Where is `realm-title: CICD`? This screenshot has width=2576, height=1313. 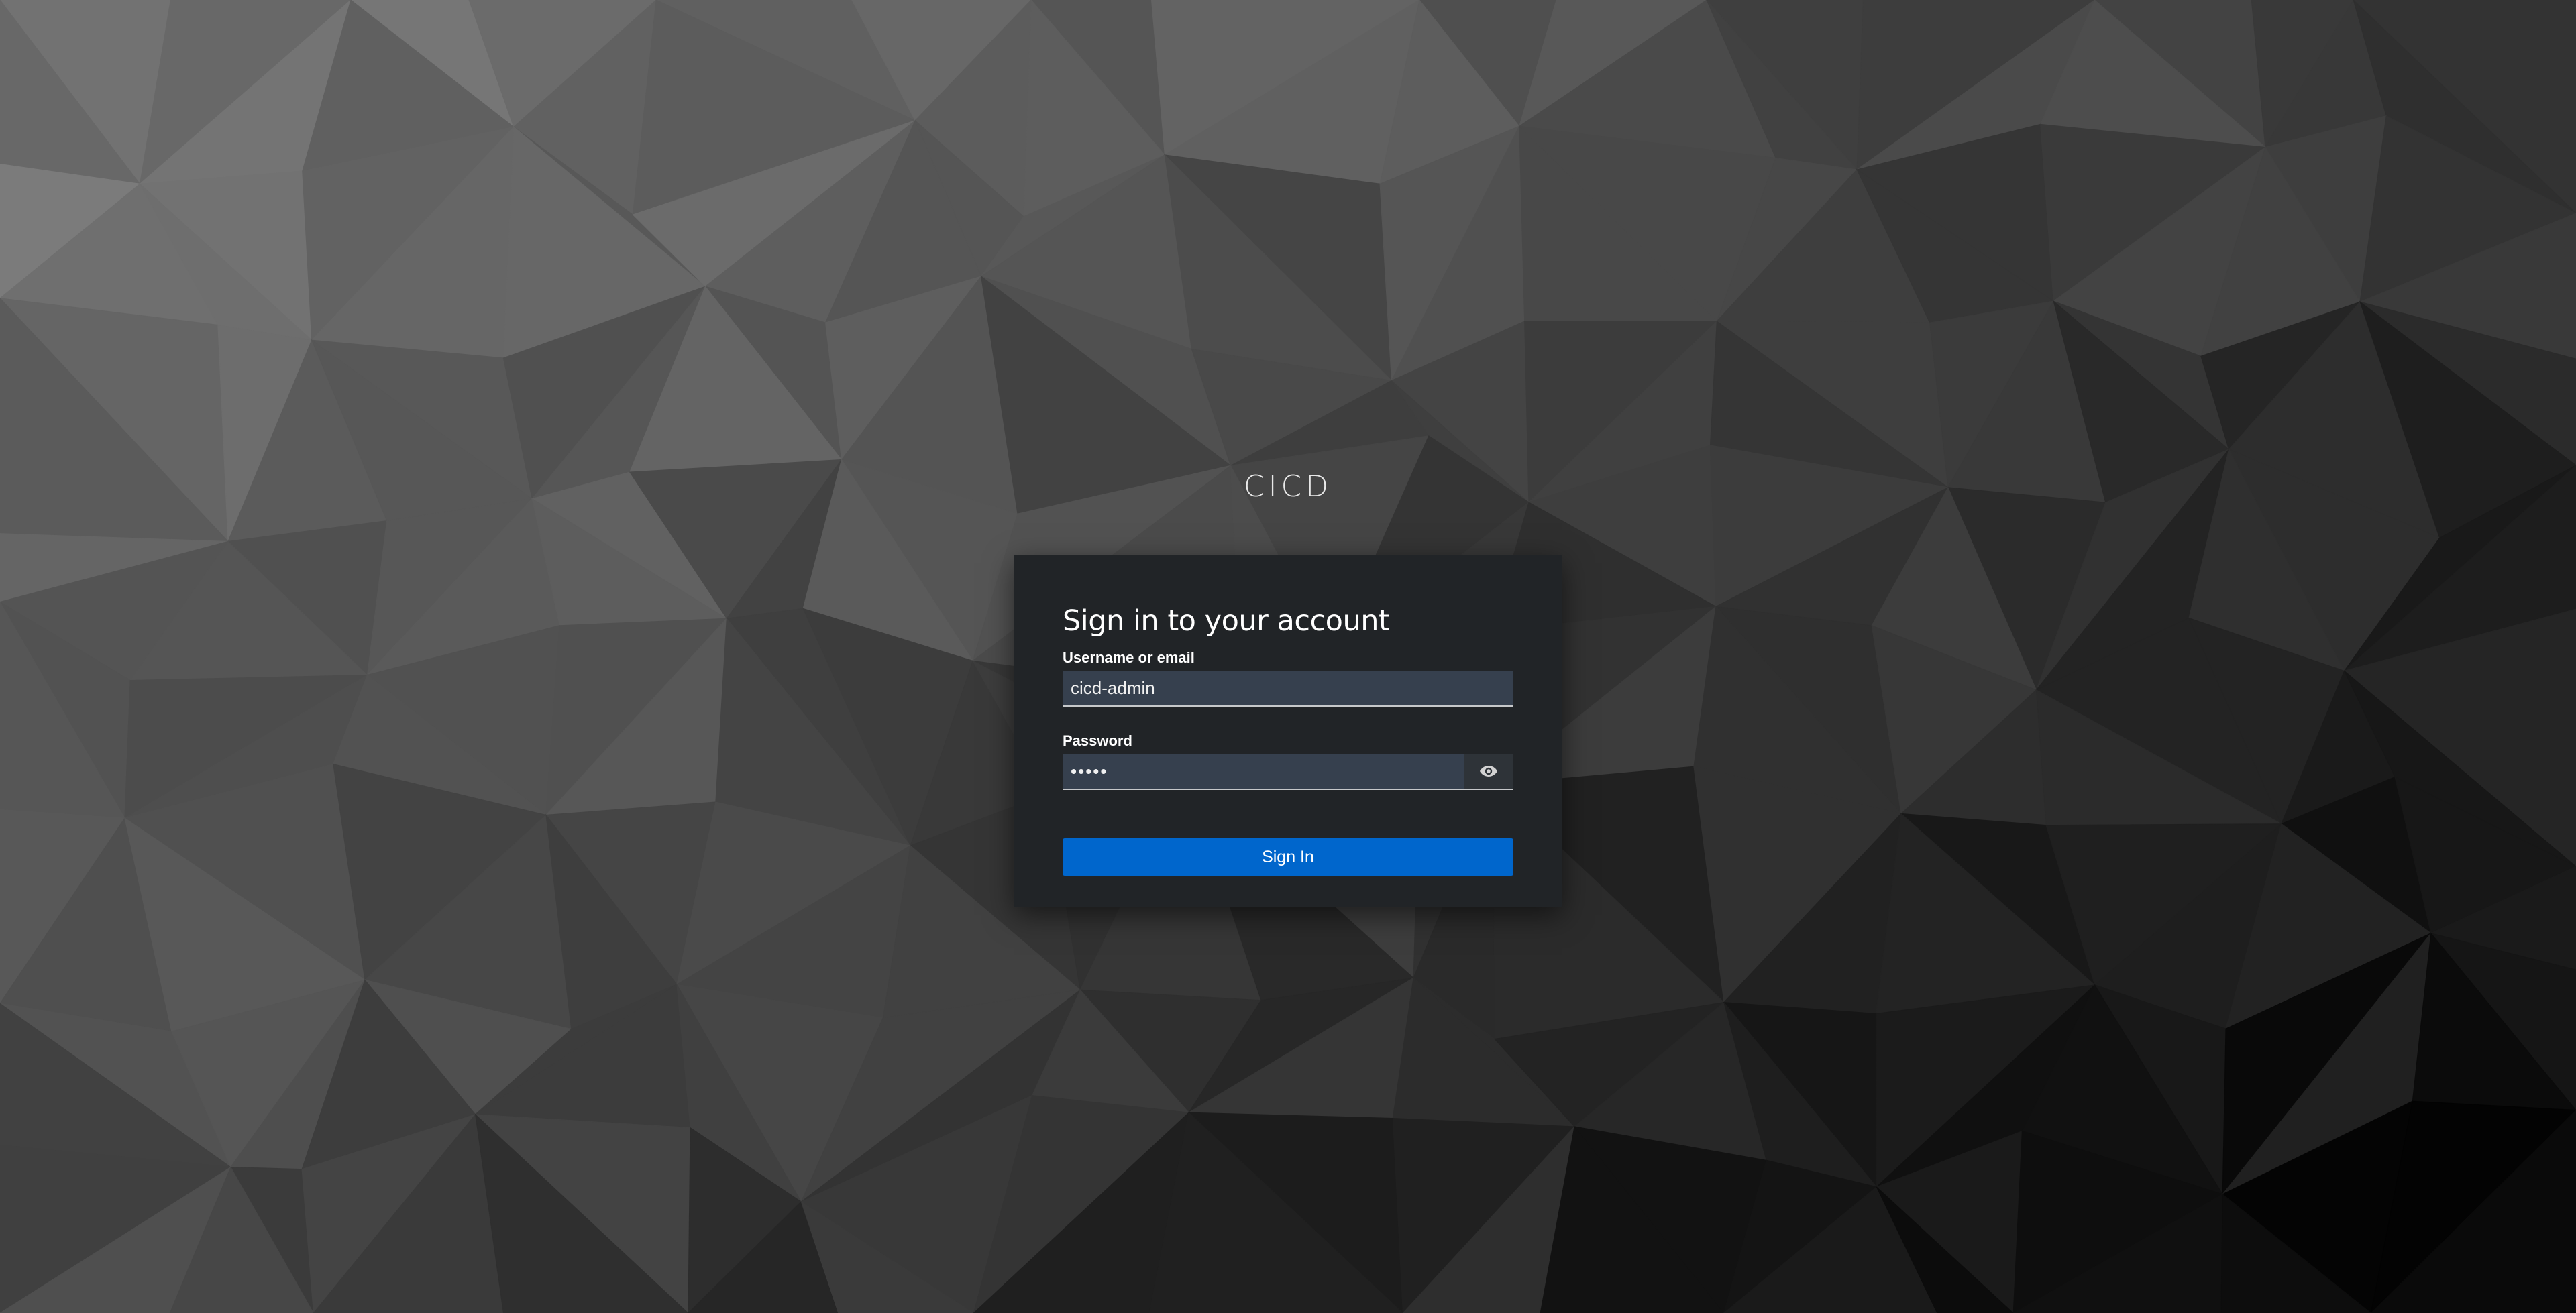
realm-title: CICD is located at coordinates (1288, 486).